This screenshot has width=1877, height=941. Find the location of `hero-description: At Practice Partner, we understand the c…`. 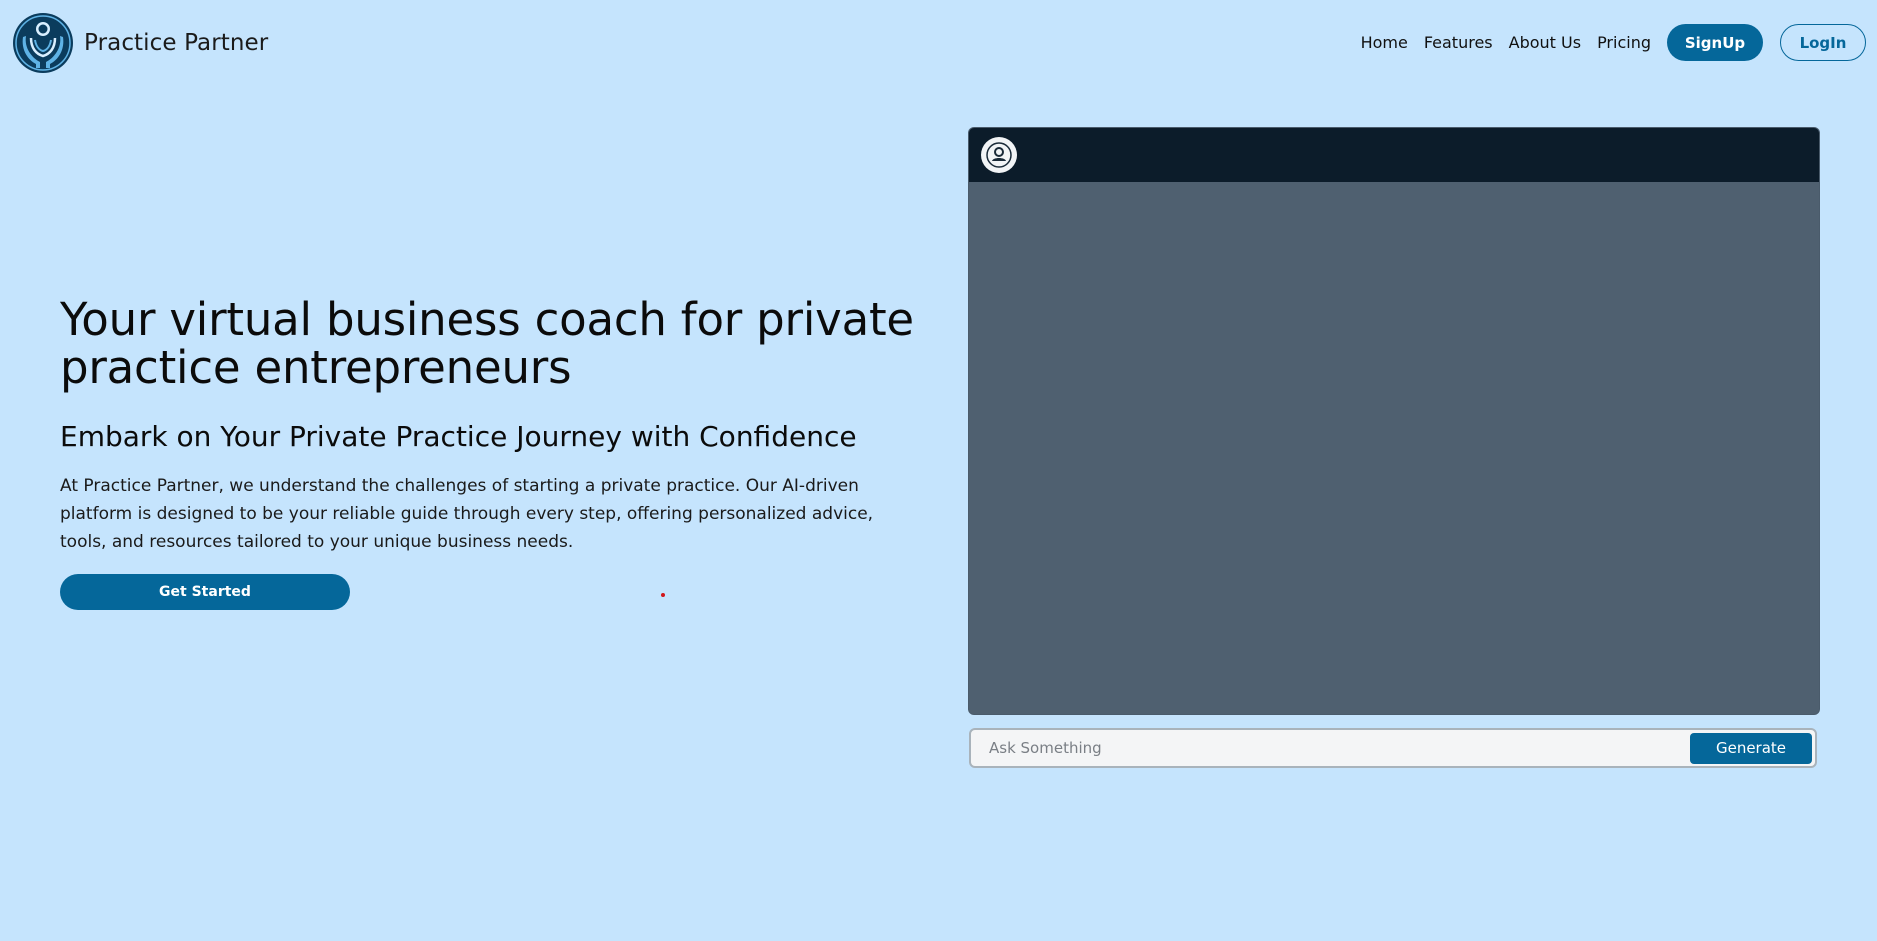

hero-description: At Practice Partner, we understand the c… is located at coordinates (467, 514).